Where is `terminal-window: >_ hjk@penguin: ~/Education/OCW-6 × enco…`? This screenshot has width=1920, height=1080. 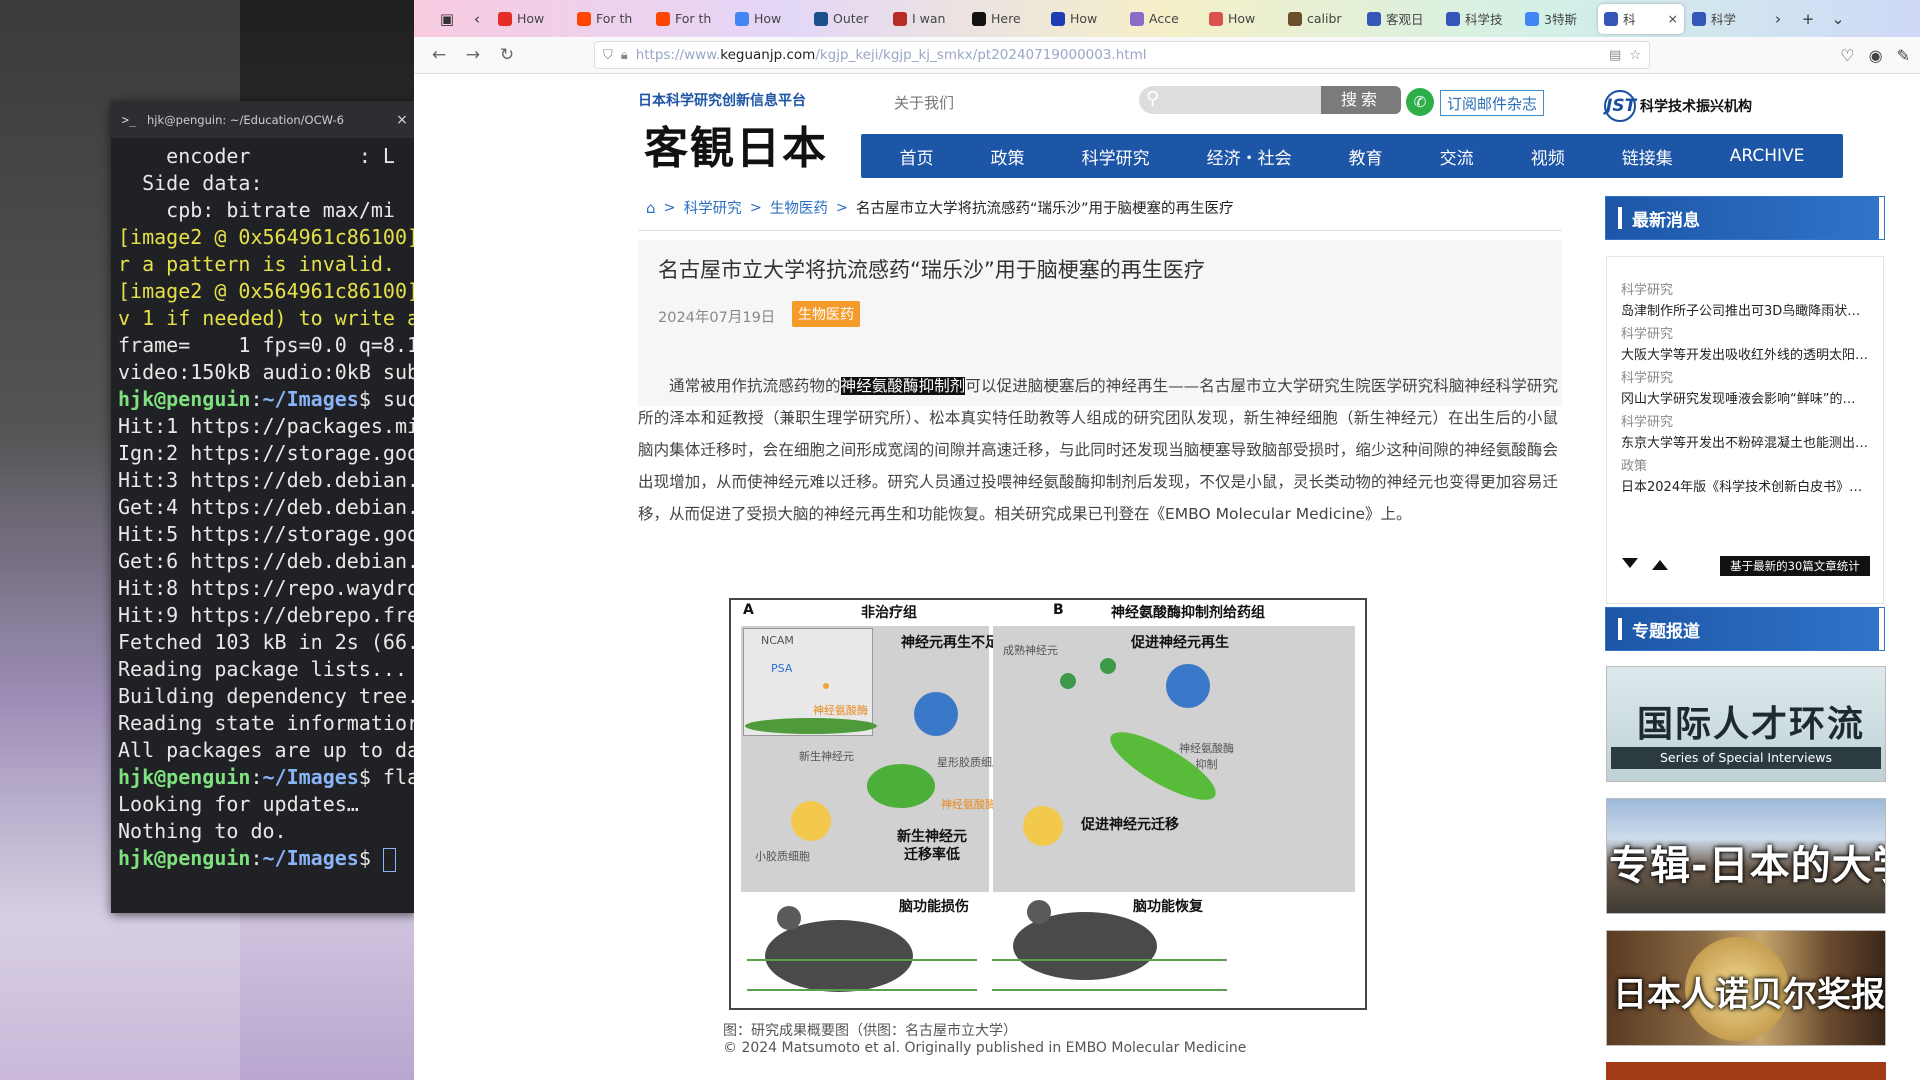 terminal-window: >_ hjk@penguin: ~/Education/OCW-6 × enco… is located at coordinates (263, 507).